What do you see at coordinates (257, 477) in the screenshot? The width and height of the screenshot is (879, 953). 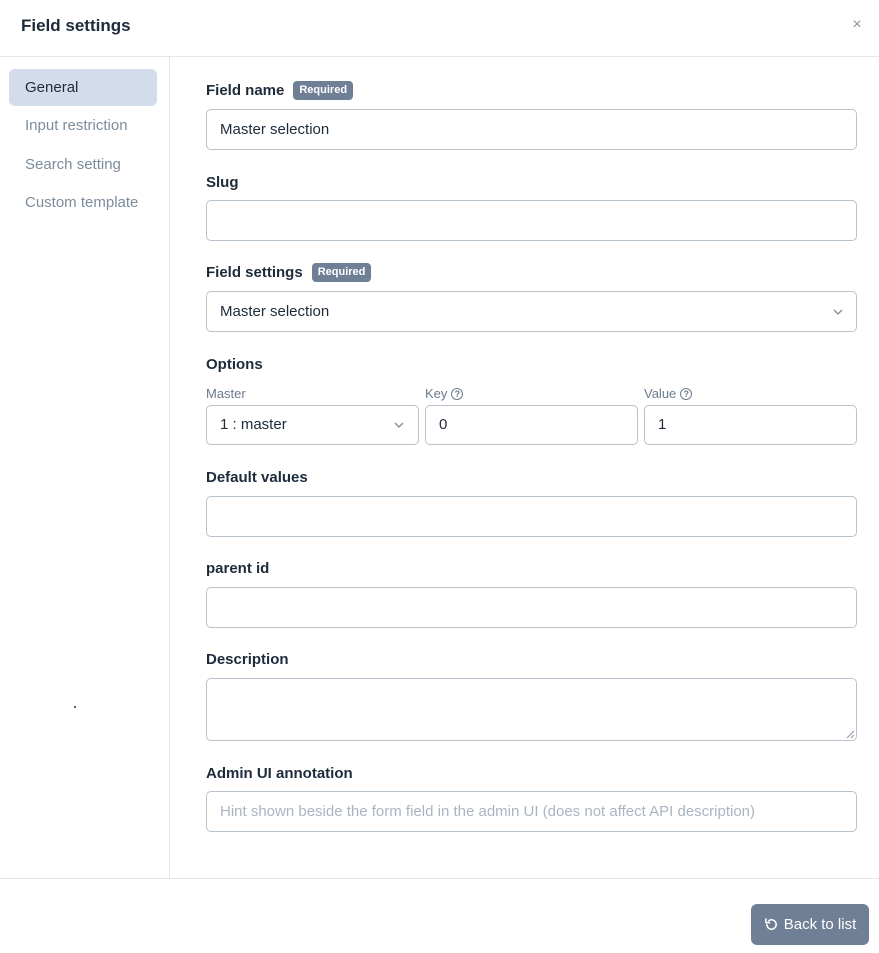 I see `default-values-label: Default values` at bounding box center [257, 477].